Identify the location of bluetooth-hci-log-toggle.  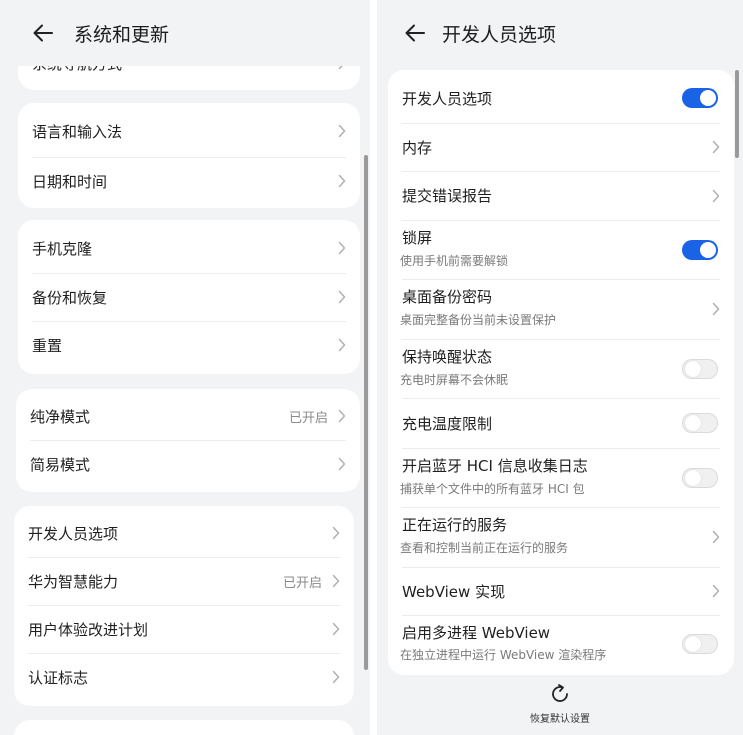
(700, 477).